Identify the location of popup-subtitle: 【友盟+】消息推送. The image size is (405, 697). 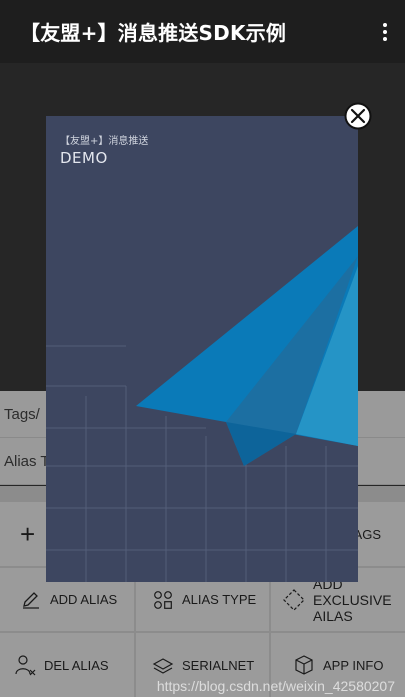
(104, 141).